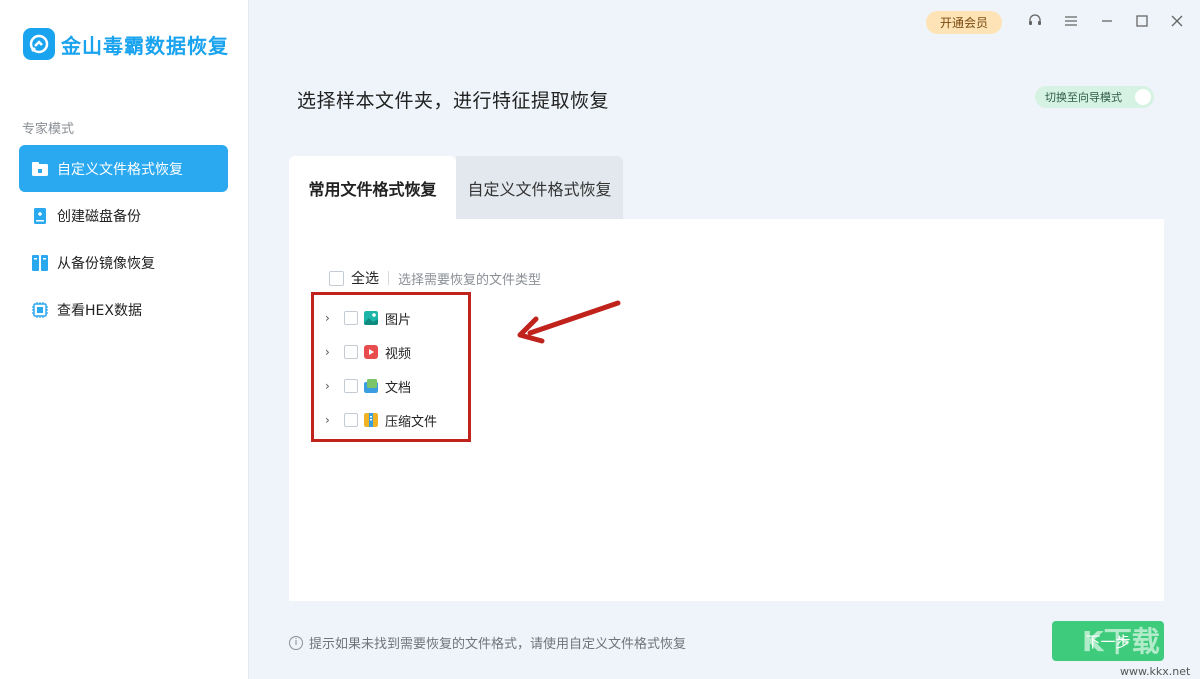 The height and width of the screenshot is (679, 1200). Describe the element at coordinates (371, 386) in the screenshot. I see `document-icon` at that location.